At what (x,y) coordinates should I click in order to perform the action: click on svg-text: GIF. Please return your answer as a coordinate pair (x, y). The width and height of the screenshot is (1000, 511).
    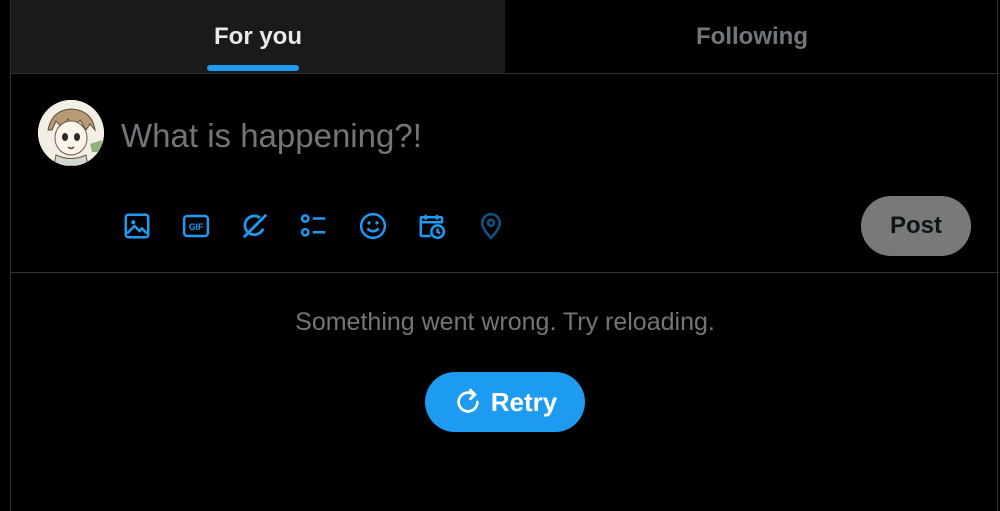
    Looking at the image, I should click on (196, 227).